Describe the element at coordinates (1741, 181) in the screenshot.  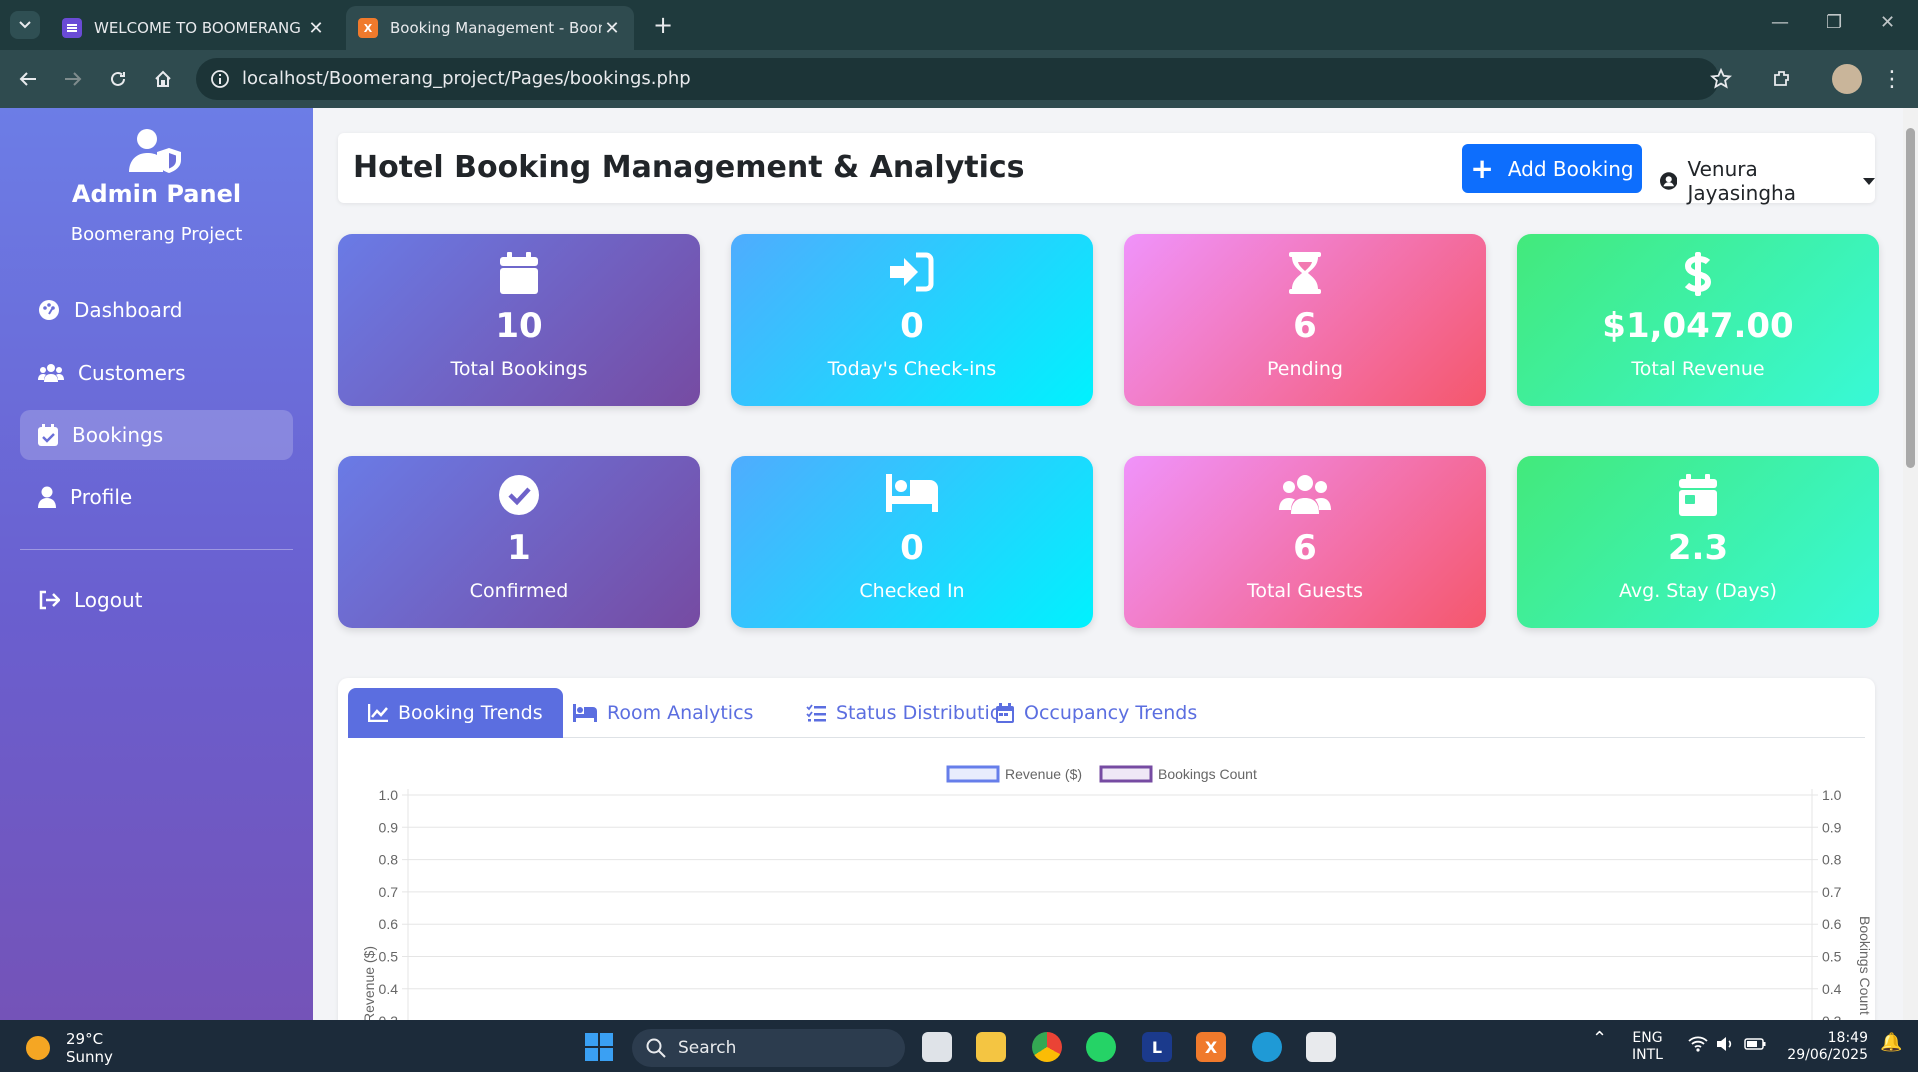
I see `user-name: Venura Jayasingha` at that location.